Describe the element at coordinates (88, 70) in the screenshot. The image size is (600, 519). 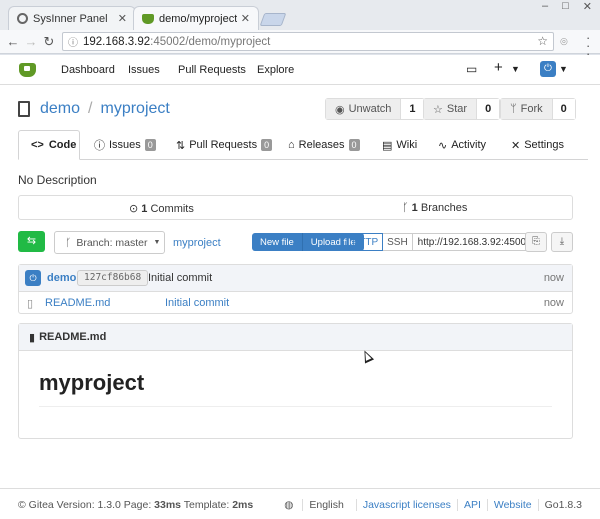
I see `nav-dashboard: Dashboard` at that location.